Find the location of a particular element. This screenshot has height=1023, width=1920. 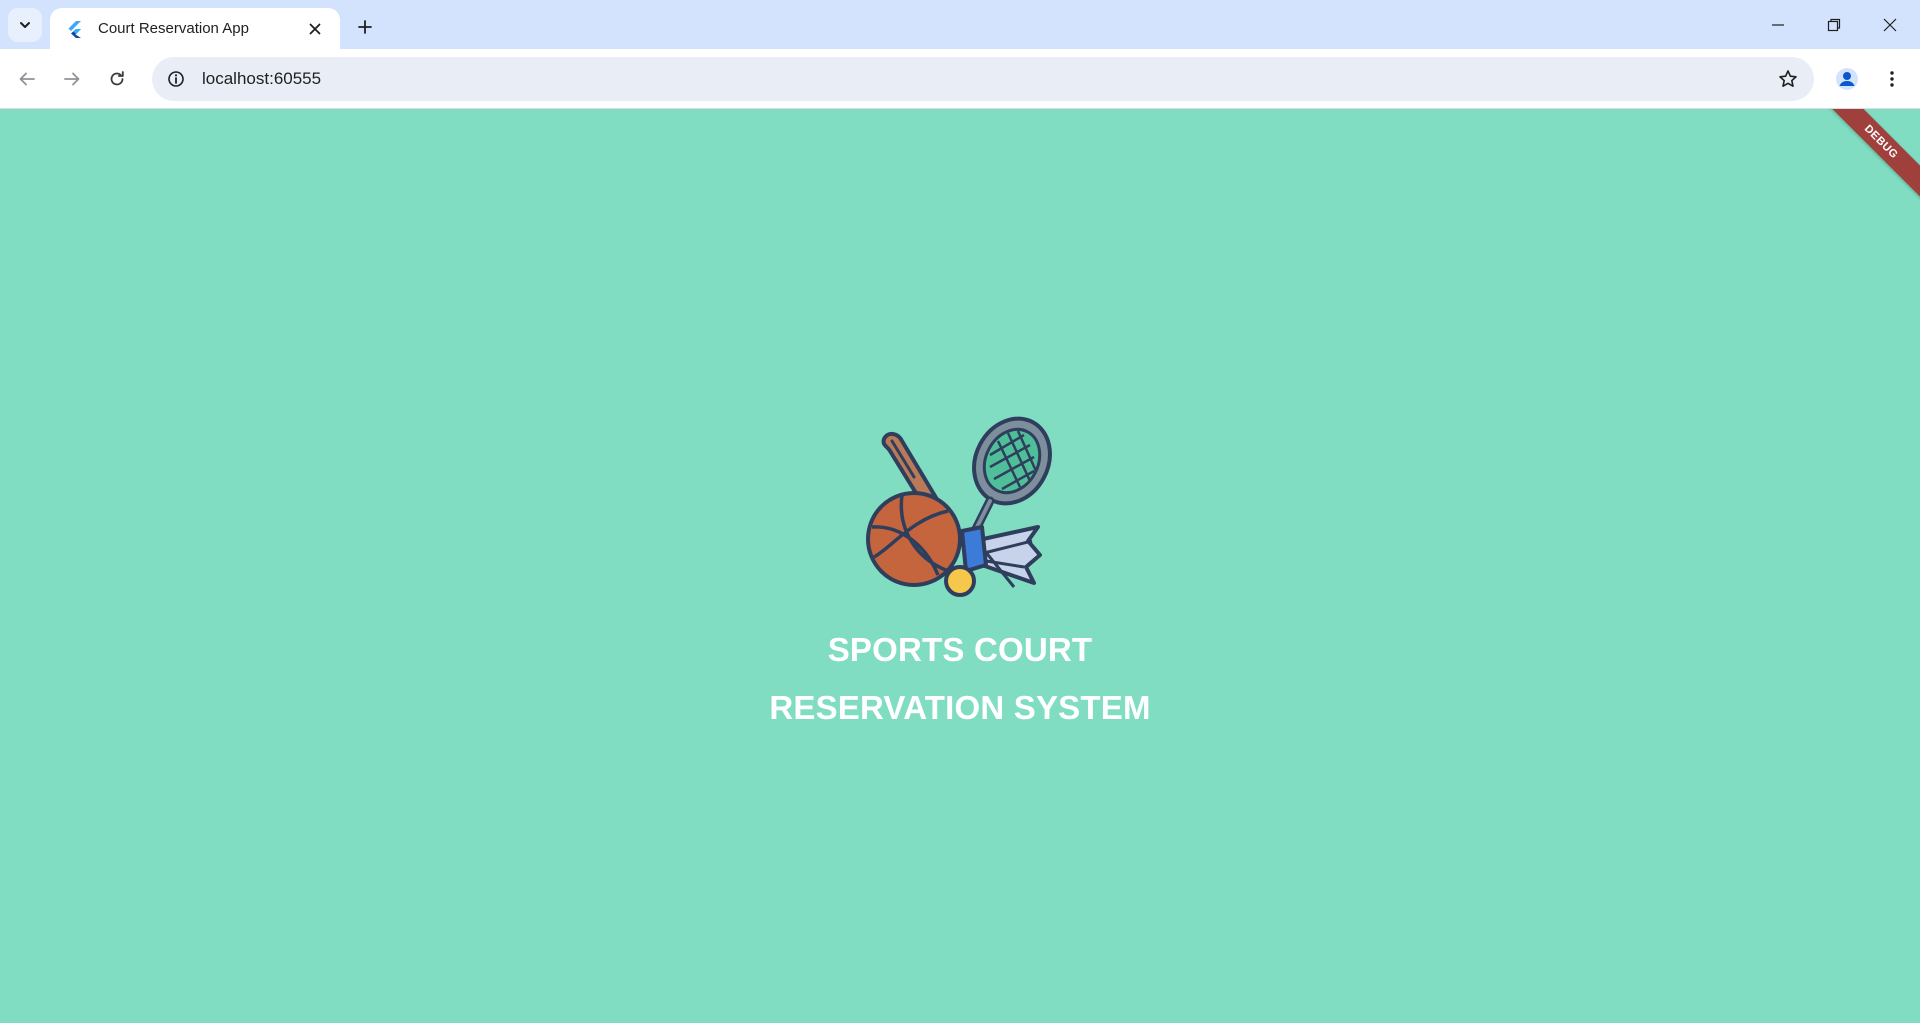

more-menu-button is located at coordinates (1892, 79).